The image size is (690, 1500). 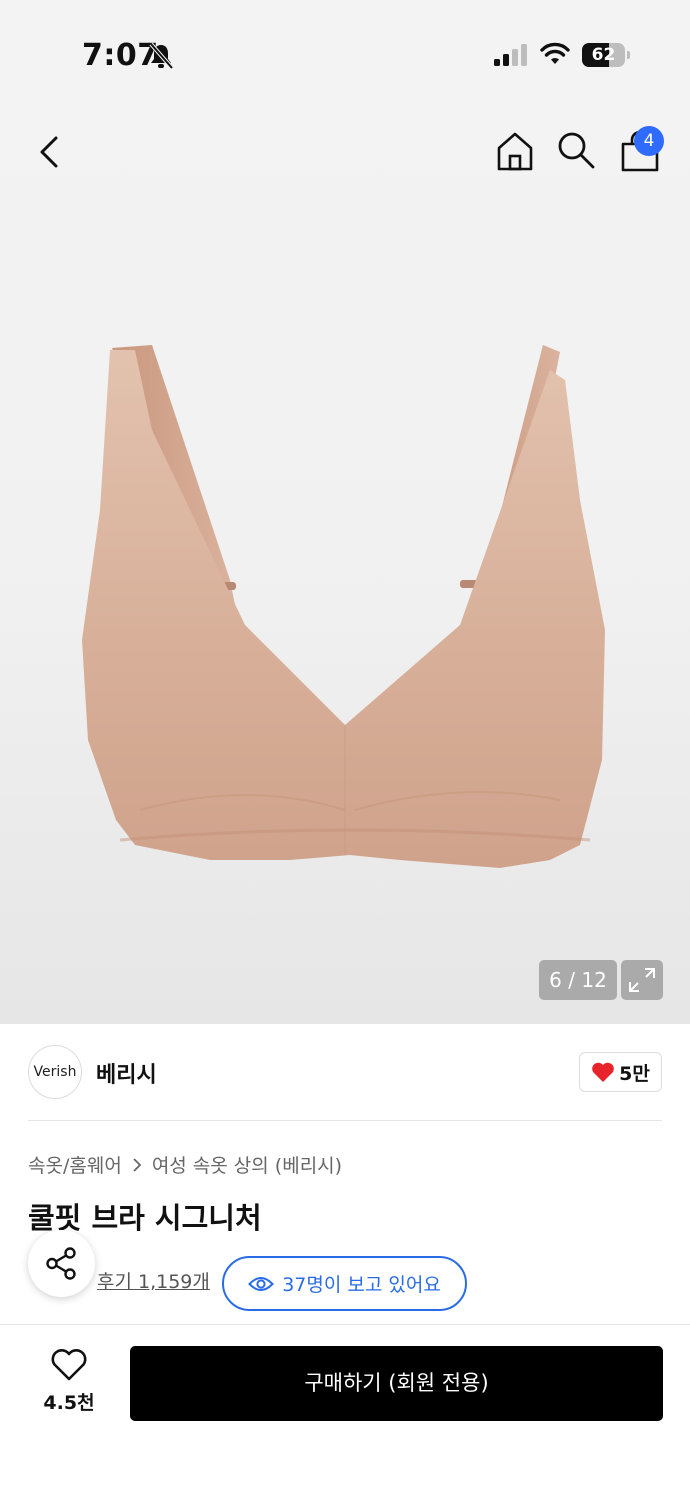 I want to click on home-icon, so click(x=515, y=151).